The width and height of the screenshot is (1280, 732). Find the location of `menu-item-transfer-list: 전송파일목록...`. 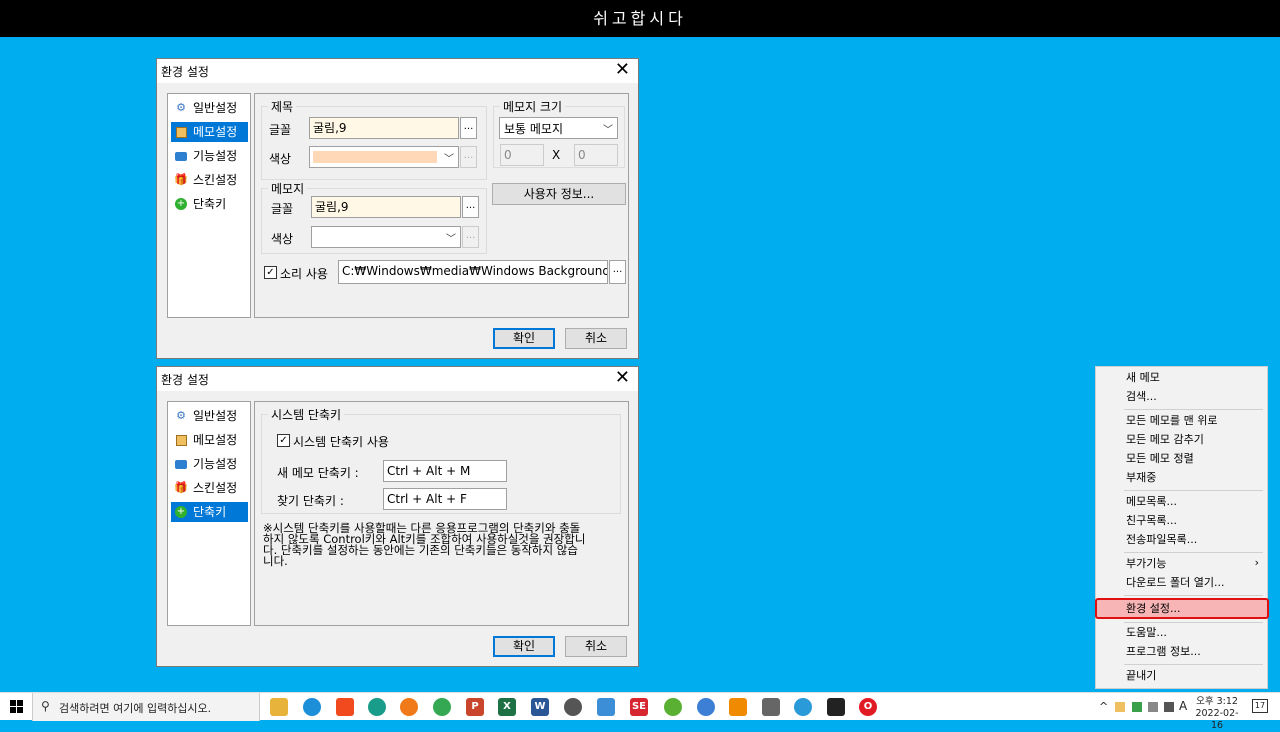

menu-item-transfer-list: 전송파일목록... is located at coordinates (1181, 540).